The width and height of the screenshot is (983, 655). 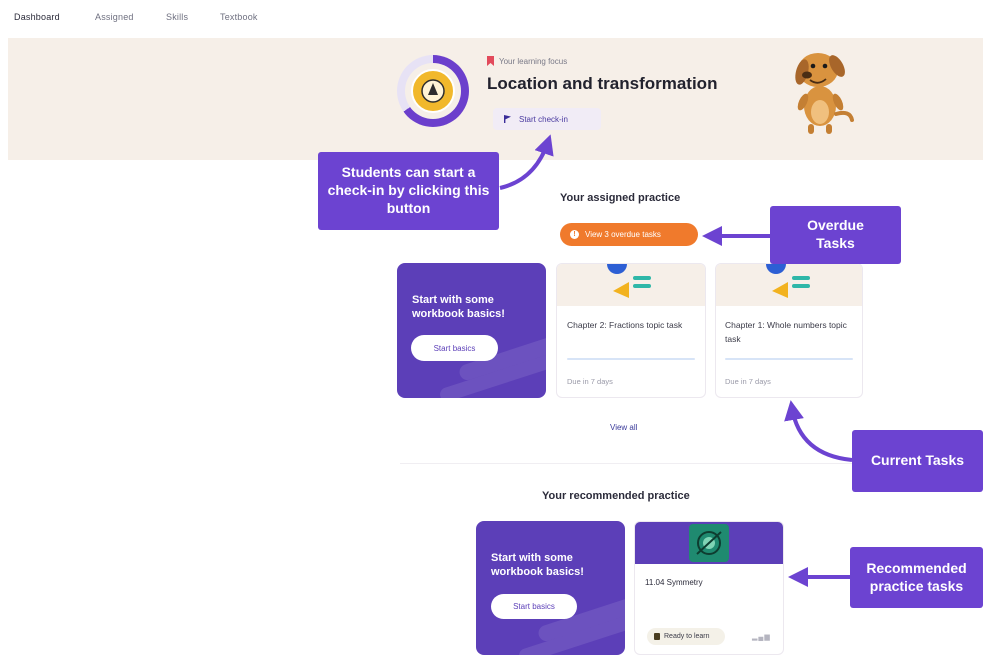 What do you see at coordinates (818, 431) in the screenshot?
I see `current-tasks-arrow` at bounding box center [818, 431].